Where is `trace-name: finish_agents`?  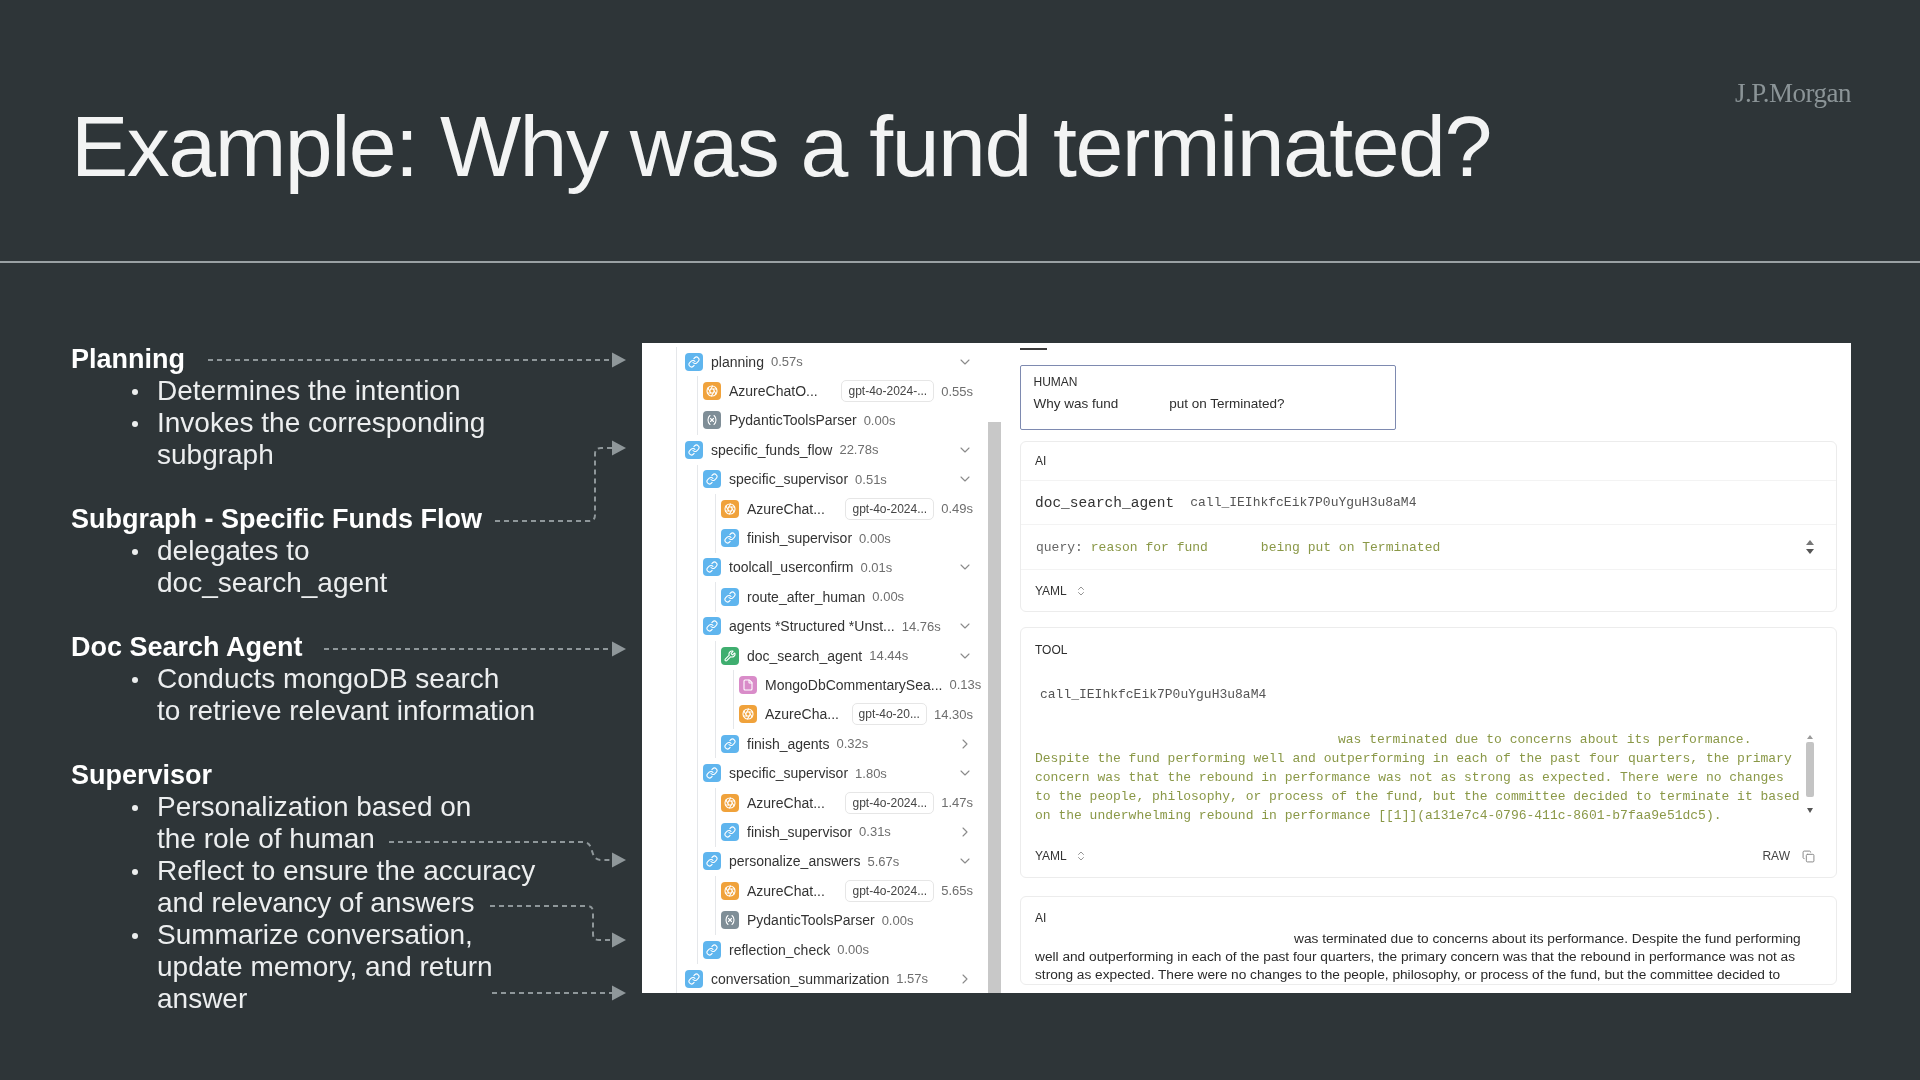
trace-name: finish_agents is located at coordinates (788, 743).